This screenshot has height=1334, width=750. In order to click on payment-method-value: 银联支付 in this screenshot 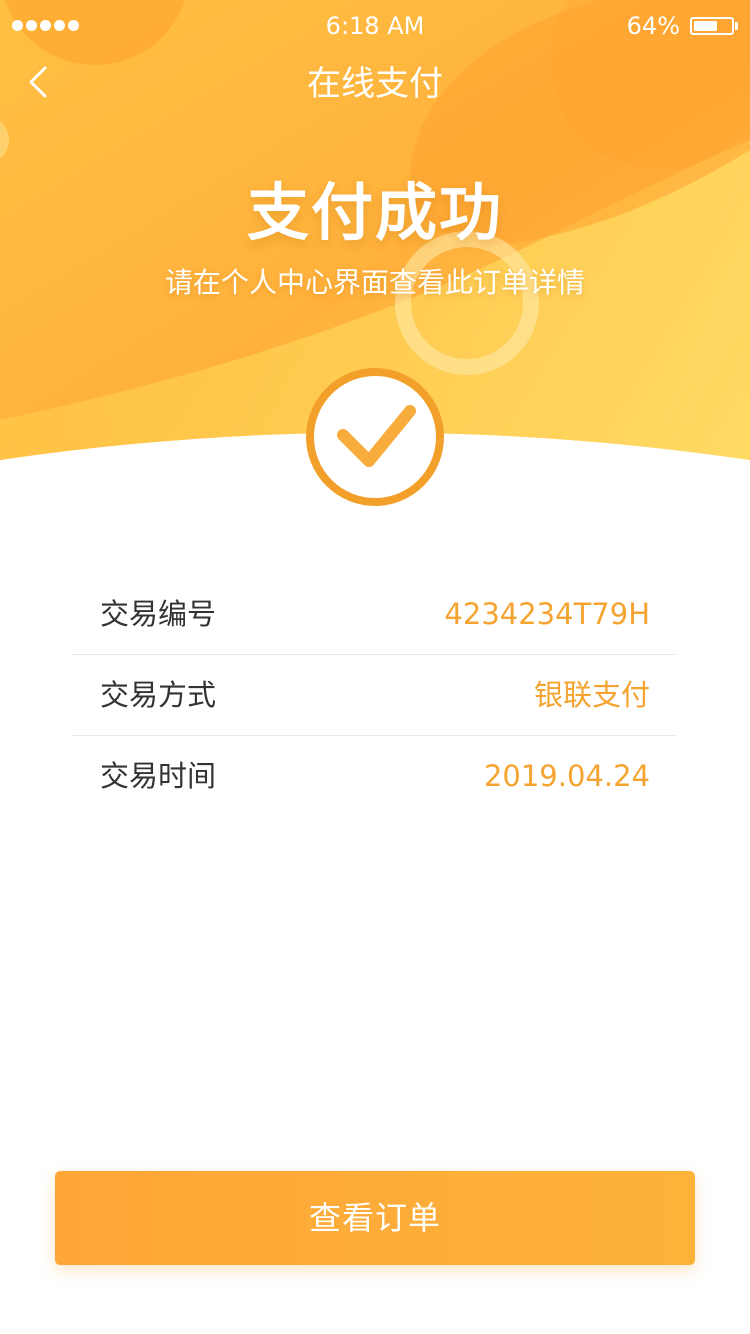, I will do `click(591, 695)`.